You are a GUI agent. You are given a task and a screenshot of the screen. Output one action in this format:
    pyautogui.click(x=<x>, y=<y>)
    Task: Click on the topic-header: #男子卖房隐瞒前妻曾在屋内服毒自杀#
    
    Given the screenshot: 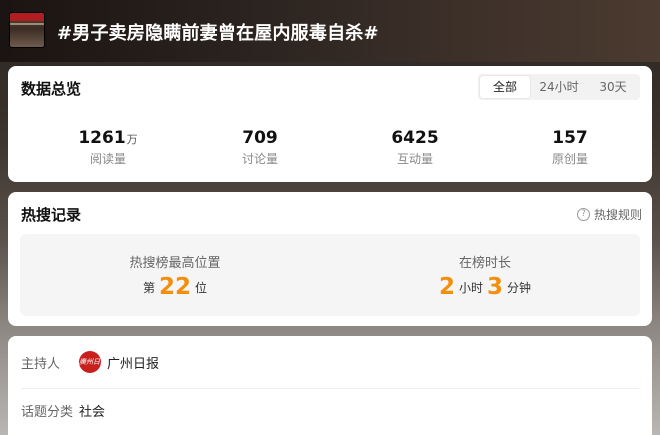 What is the action you would take?
    pyautogui.click(x=330, y=31)
    